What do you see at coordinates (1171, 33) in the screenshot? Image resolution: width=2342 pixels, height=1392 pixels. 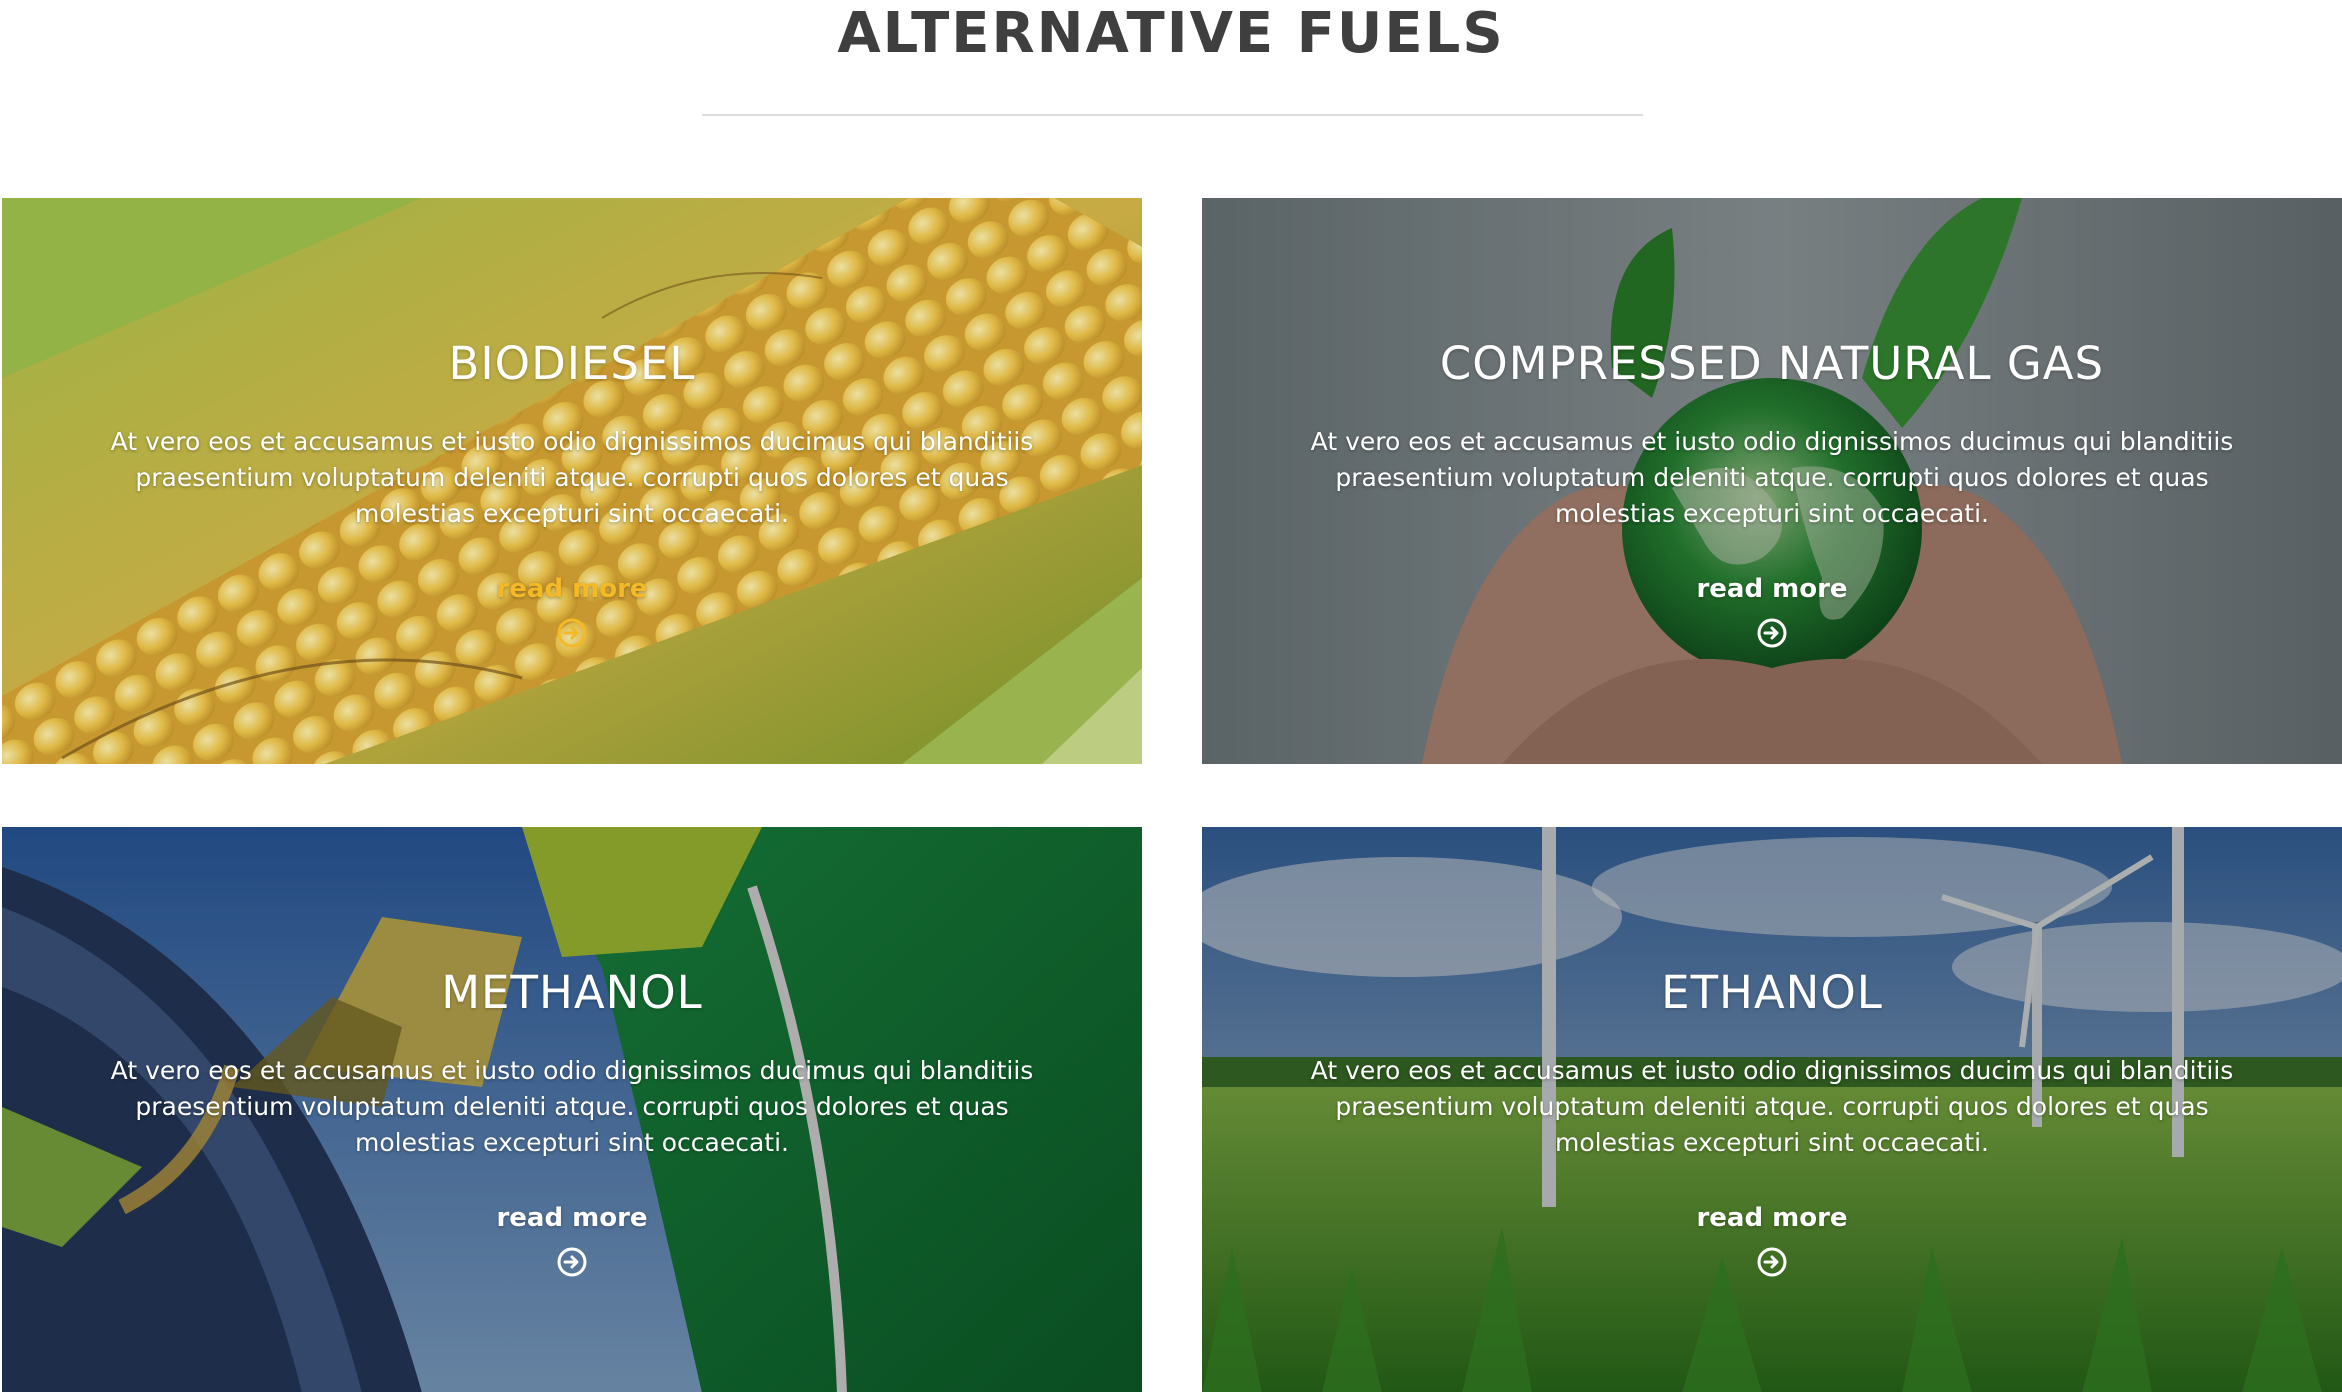 I see `section-title: ALTERNATIVE FUELS` at bounding box center [1171, 33].